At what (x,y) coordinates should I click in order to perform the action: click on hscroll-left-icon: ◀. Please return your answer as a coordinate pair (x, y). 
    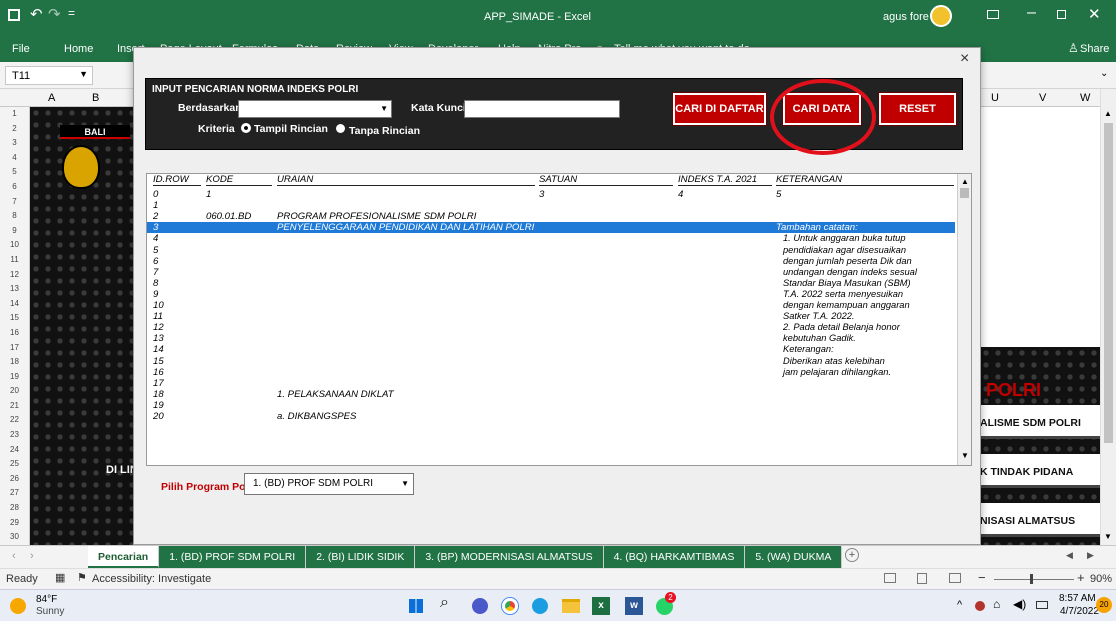
    Looking at the image, I should click on (1069, 555).